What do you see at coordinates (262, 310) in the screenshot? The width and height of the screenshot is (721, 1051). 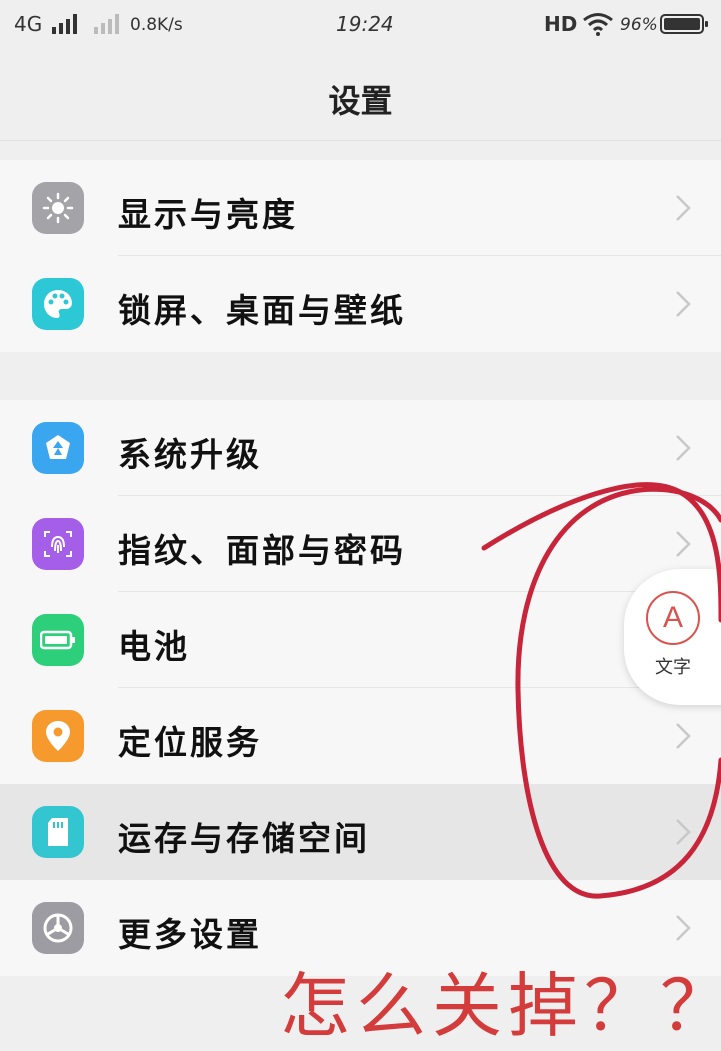 I see `settings-item-label: 锁屏、桌面与壁纸` at bounding box center [262, 310].